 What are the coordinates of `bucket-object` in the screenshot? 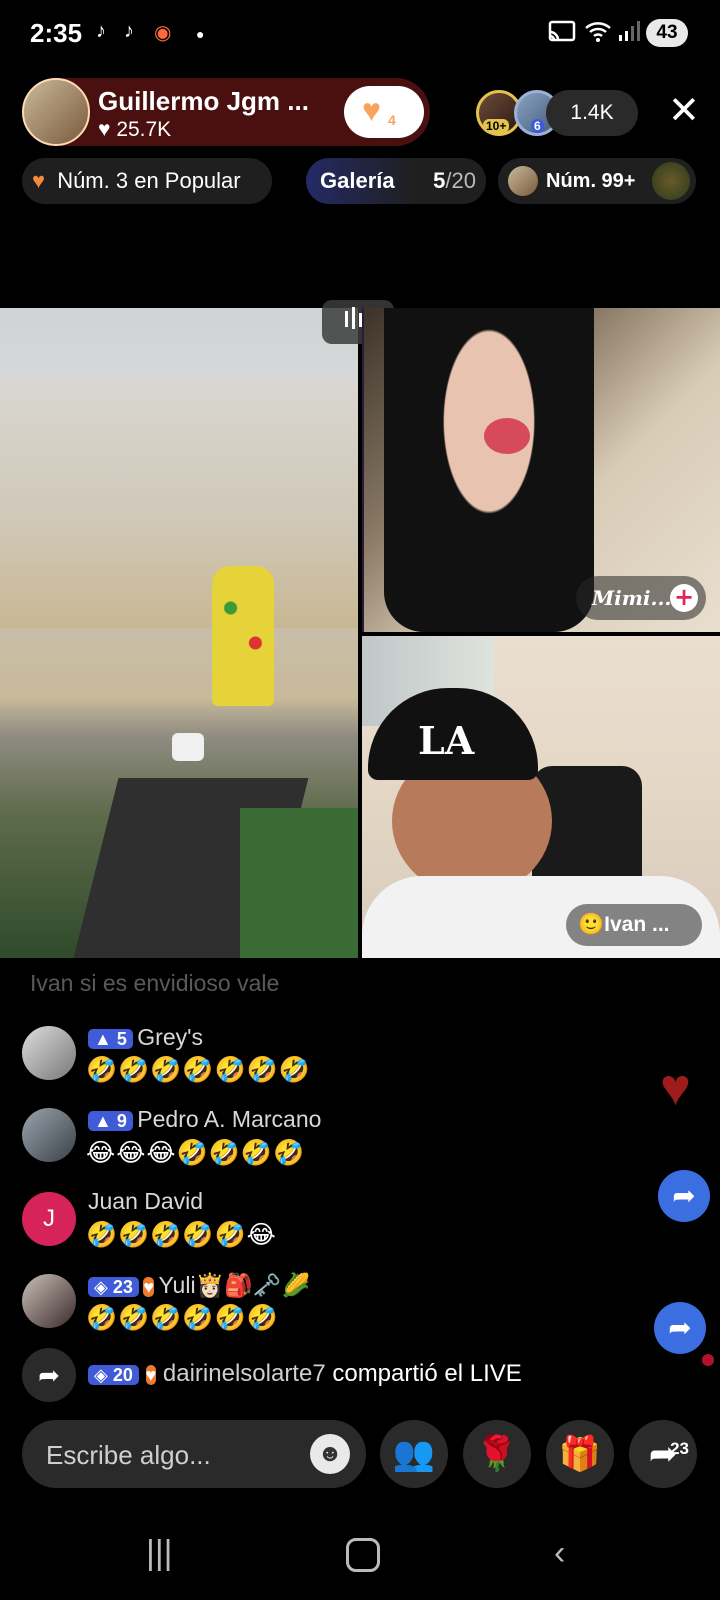 It's located at (188, 747).